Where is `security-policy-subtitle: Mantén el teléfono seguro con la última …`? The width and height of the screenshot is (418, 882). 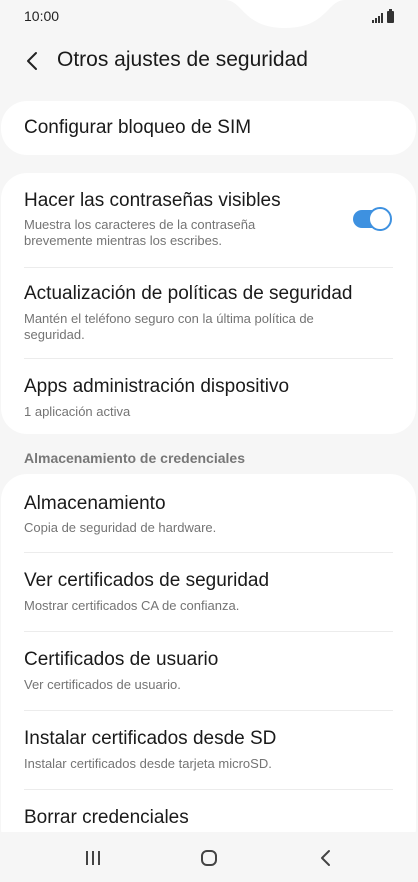 security-policy-subtitle: Mantén el teléfono seguro con la última … is located at coordinates (169, 326).